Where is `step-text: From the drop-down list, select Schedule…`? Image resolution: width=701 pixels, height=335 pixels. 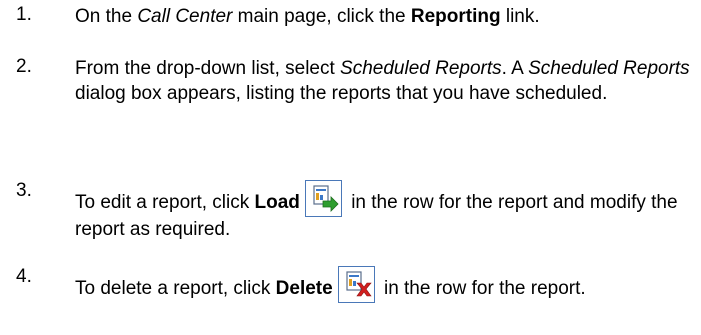 step-text: From the drop-down list, select Schedule… is located at coordinates (382, 81).